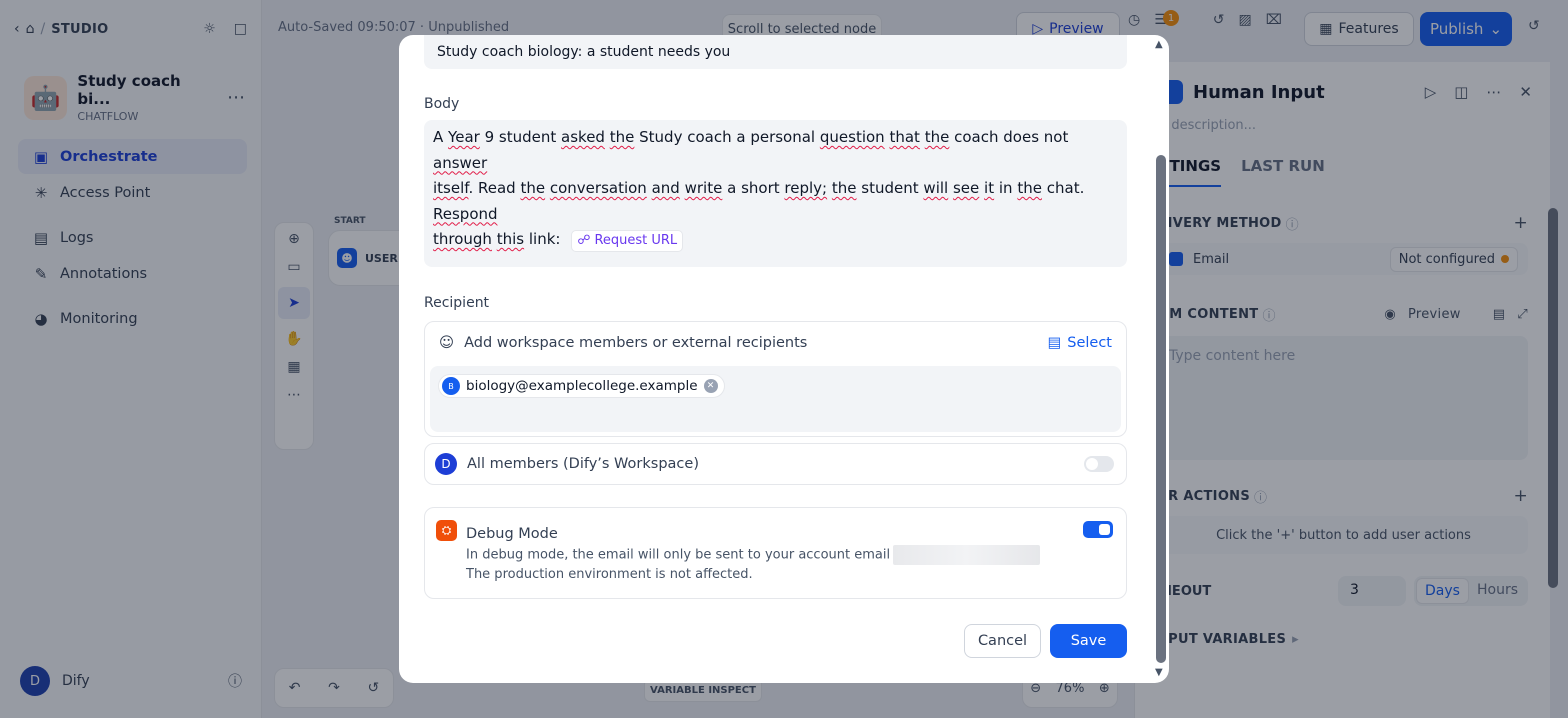 The height and width of the screenshot is (718, 1568). What do you see at coordinates (492, 188) in the screenshot?
I see `body-text: . Read` at bounding box center [492, 188].